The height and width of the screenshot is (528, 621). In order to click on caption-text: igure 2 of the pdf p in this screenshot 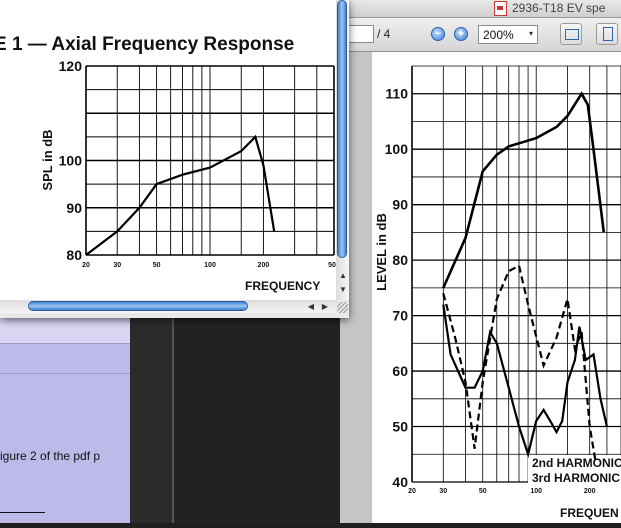, I will do `click(50, 456)`.